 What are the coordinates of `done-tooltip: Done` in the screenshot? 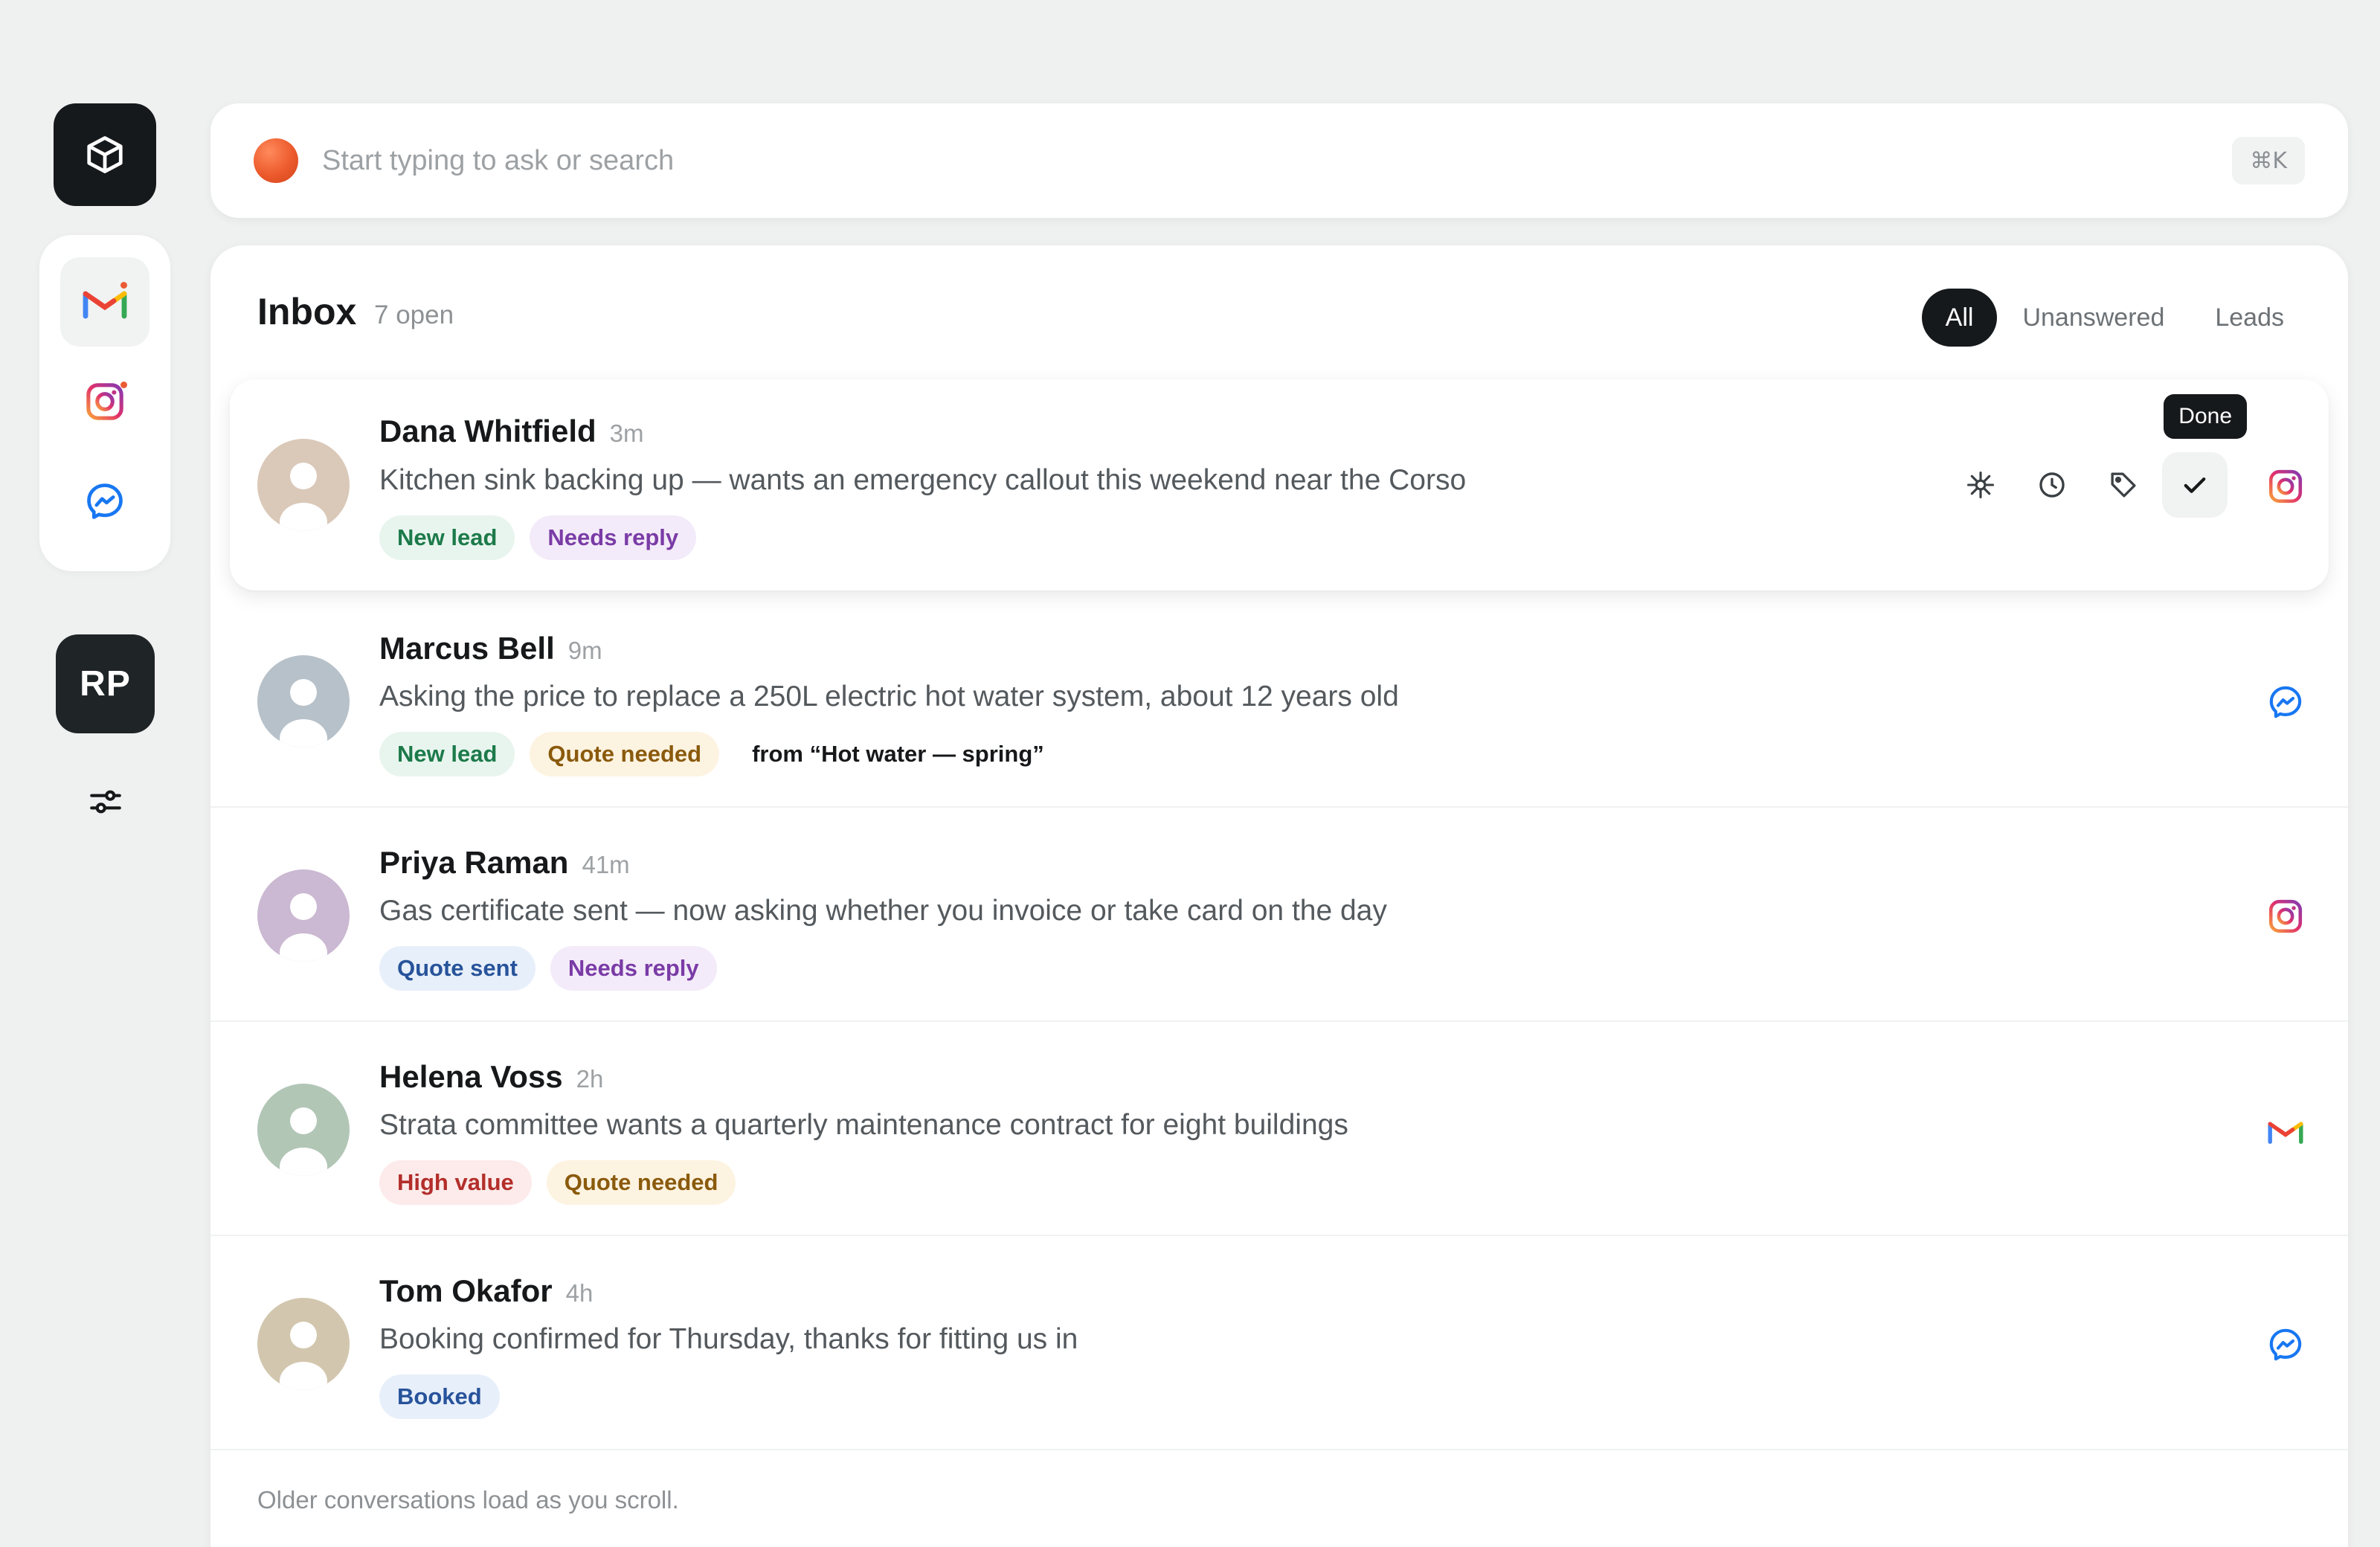 It's located at (2206, 416).